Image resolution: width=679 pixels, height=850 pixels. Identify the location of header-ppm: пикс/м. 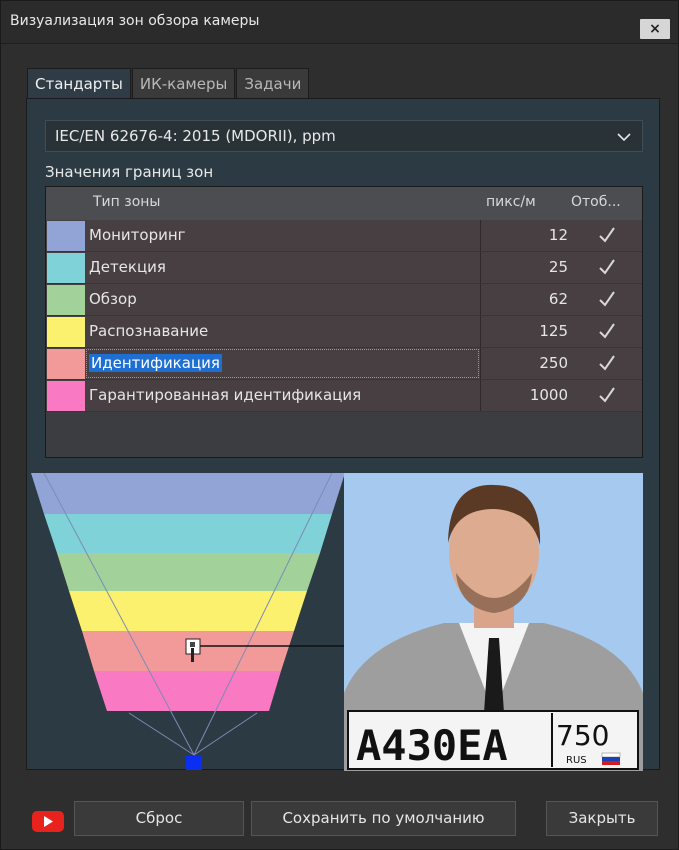
(511, 202).